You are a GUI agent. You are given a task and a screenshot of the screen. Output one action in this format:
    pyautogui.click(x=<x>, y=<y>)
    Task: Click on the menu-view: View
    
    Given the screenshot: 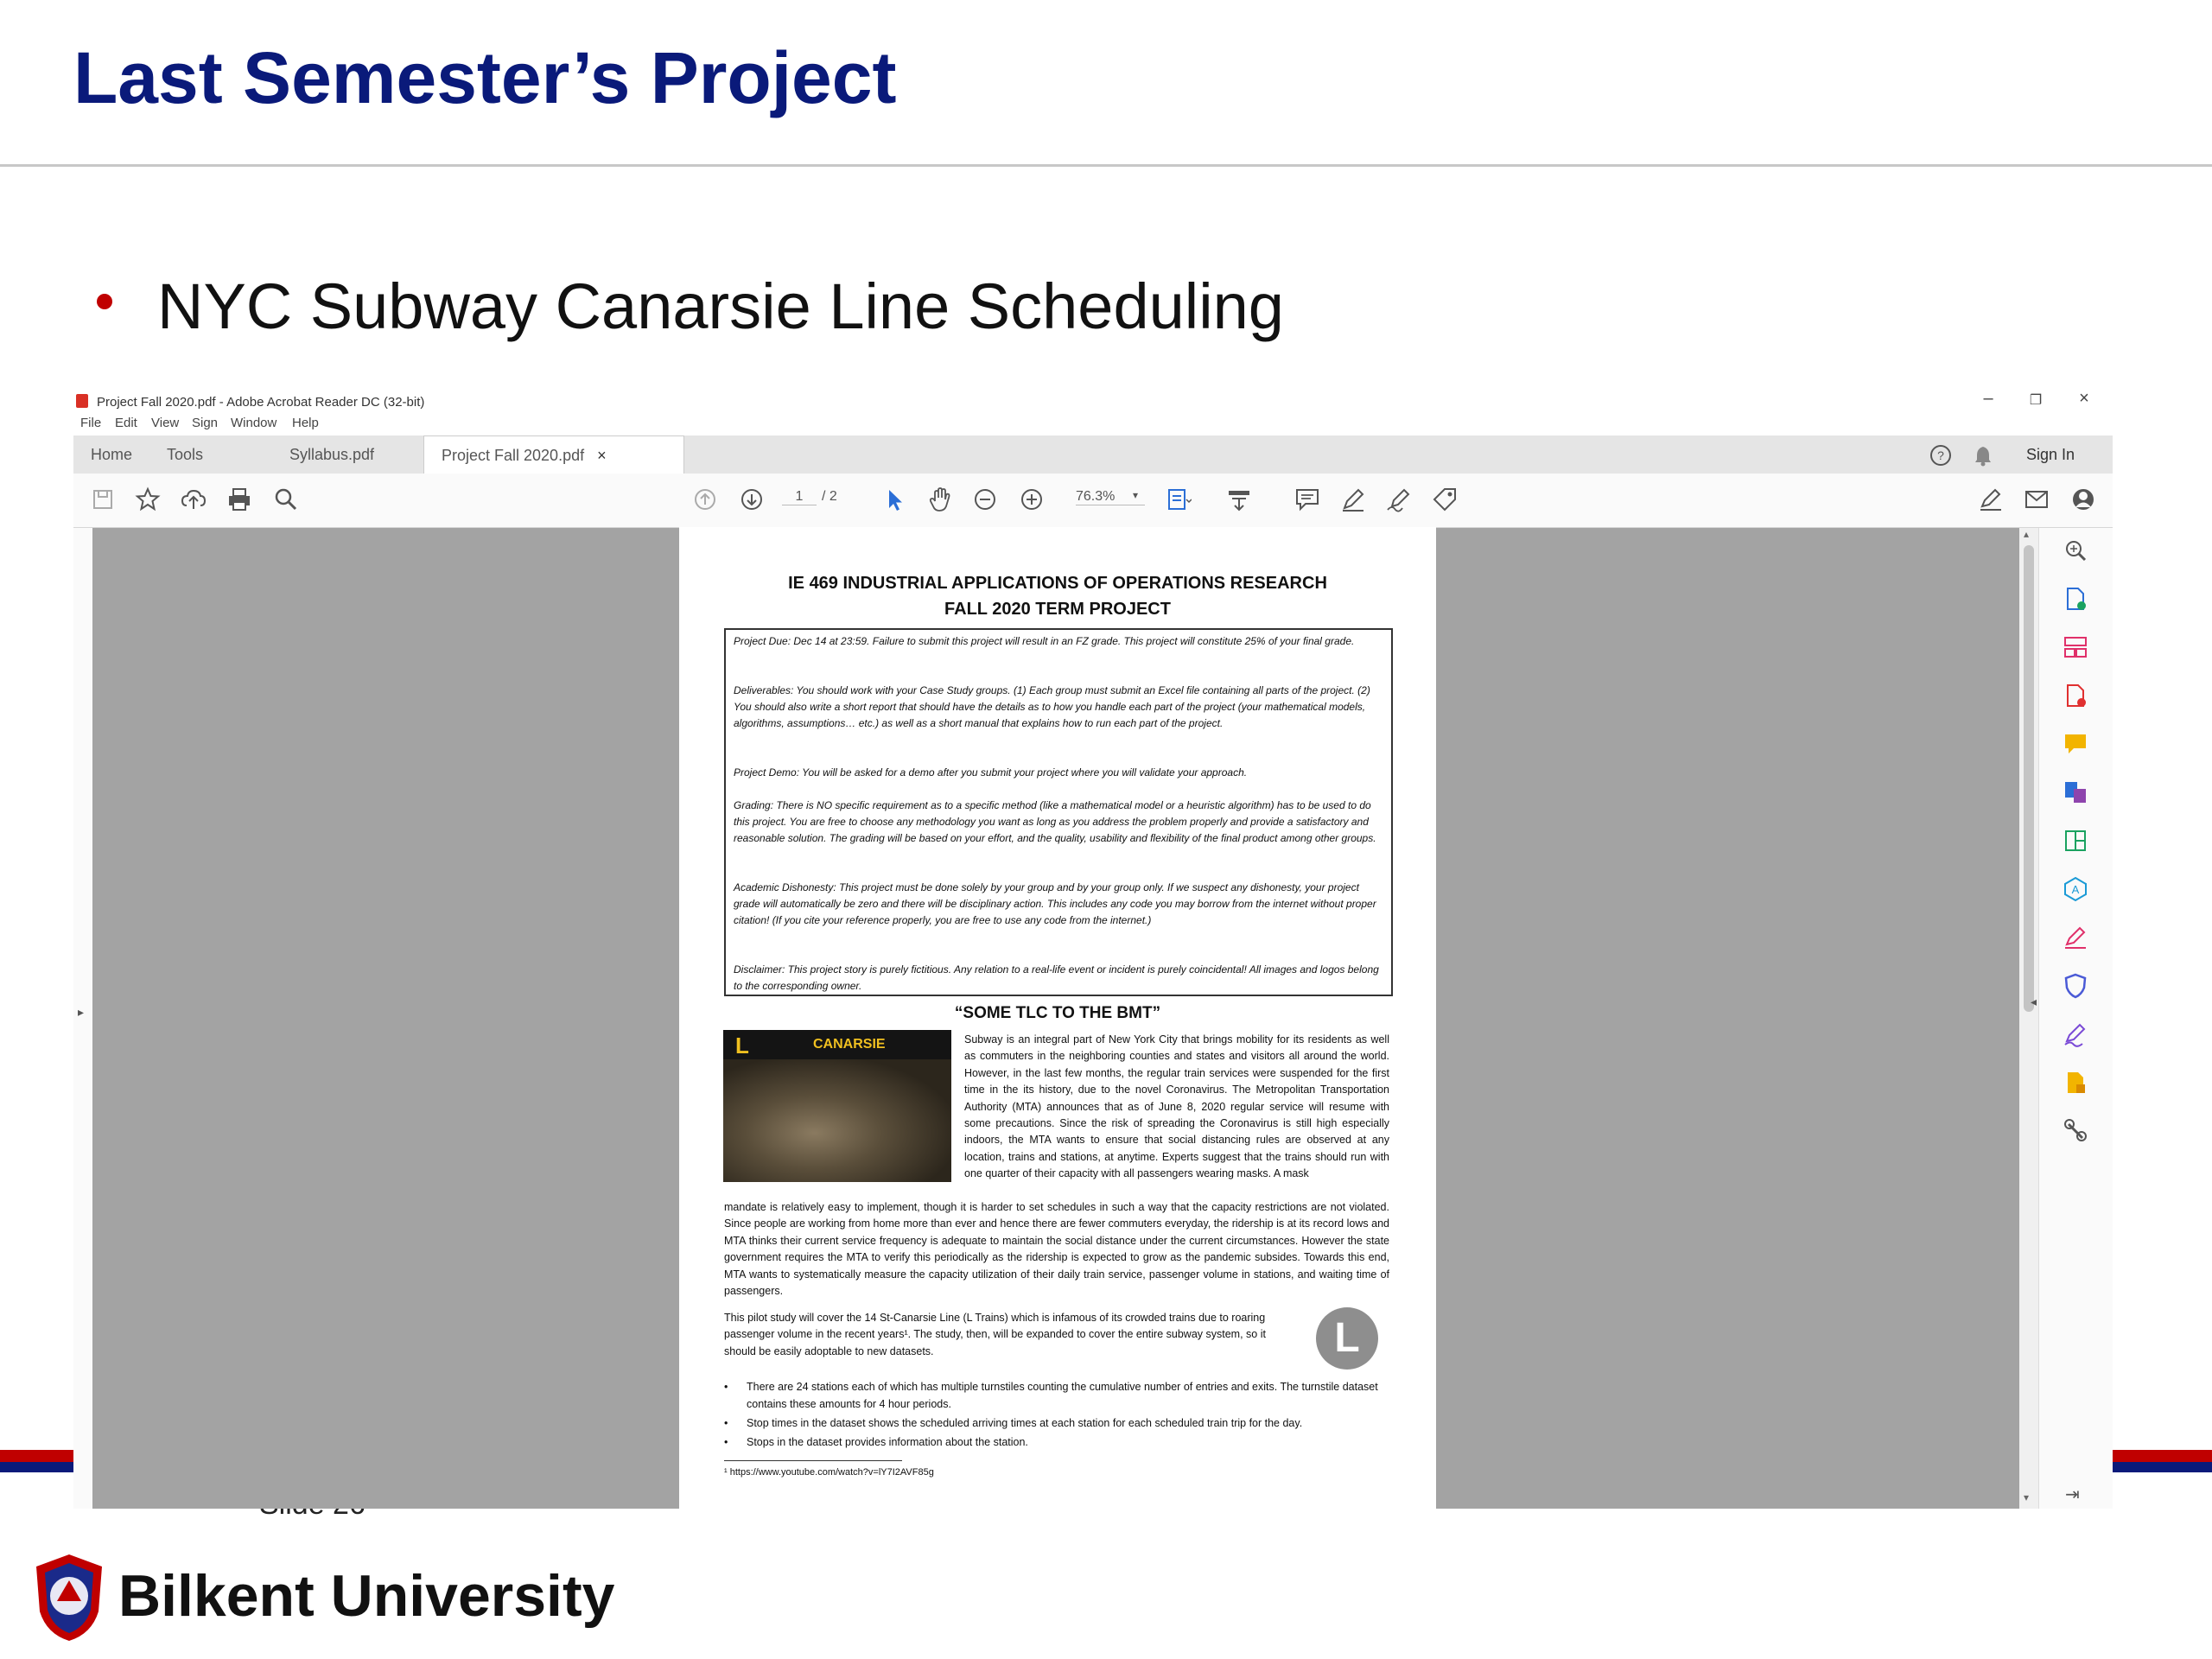 What is the action you would take?
    pyautogui.click(x=165, y=423)
    